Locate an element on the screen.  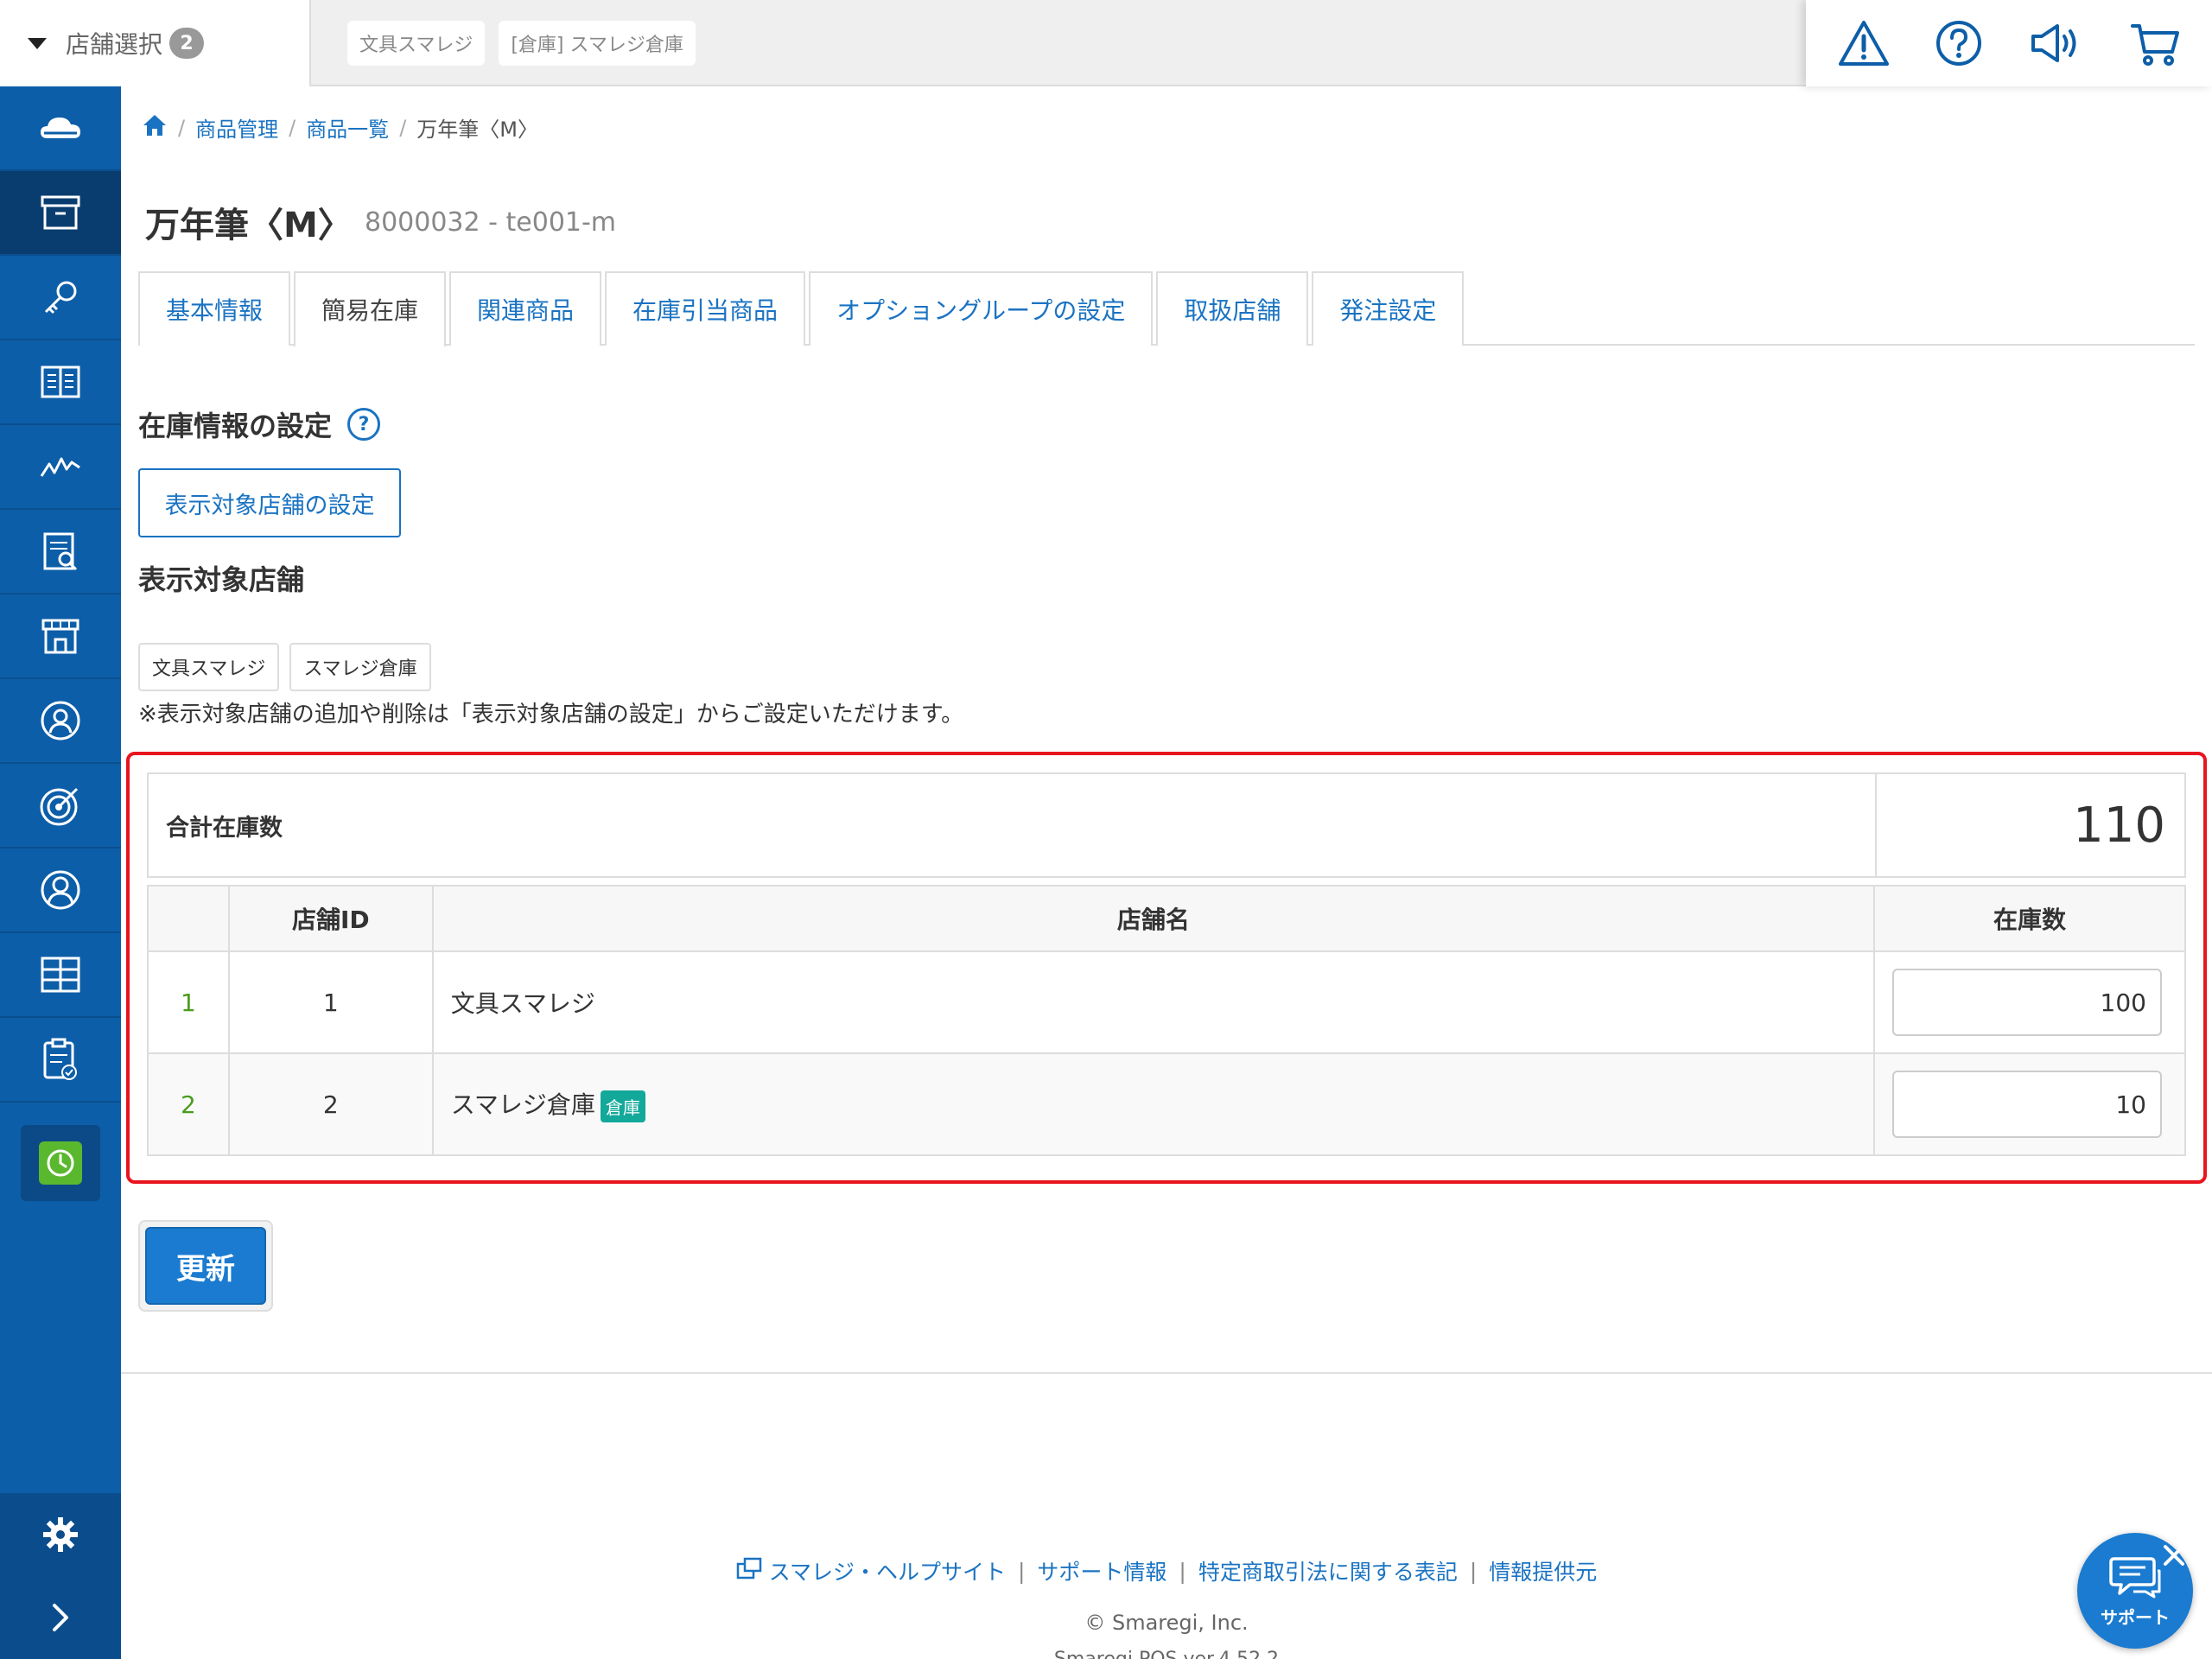
analytics-icon is located at coordinates (60, 467).